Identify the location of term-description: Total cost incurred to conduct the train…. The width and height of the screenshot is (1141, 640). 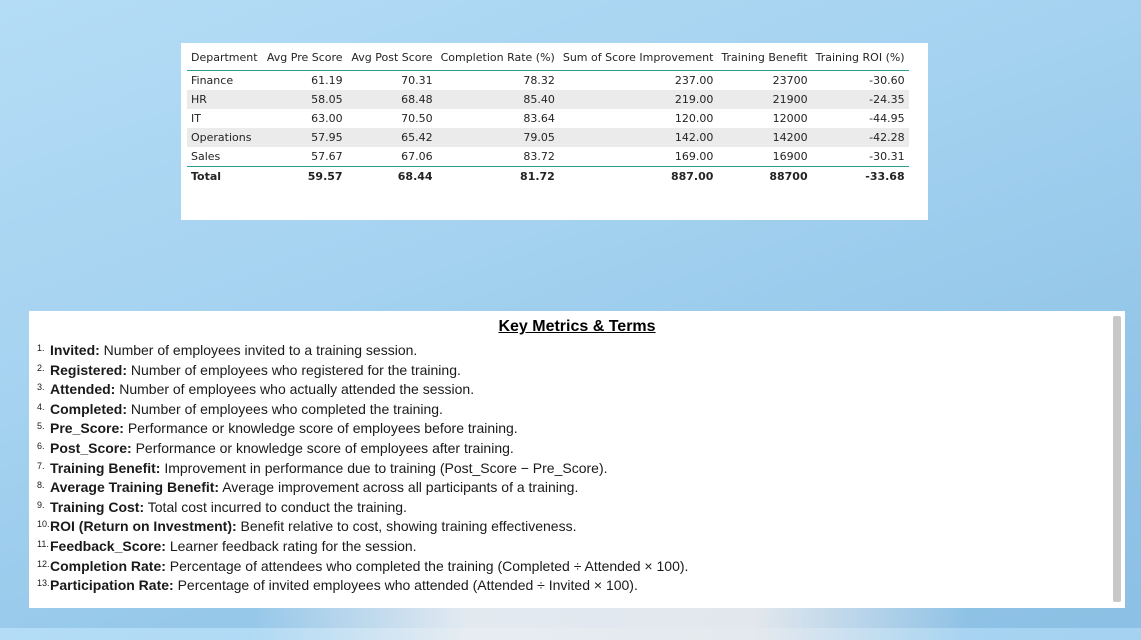
(275, 506).